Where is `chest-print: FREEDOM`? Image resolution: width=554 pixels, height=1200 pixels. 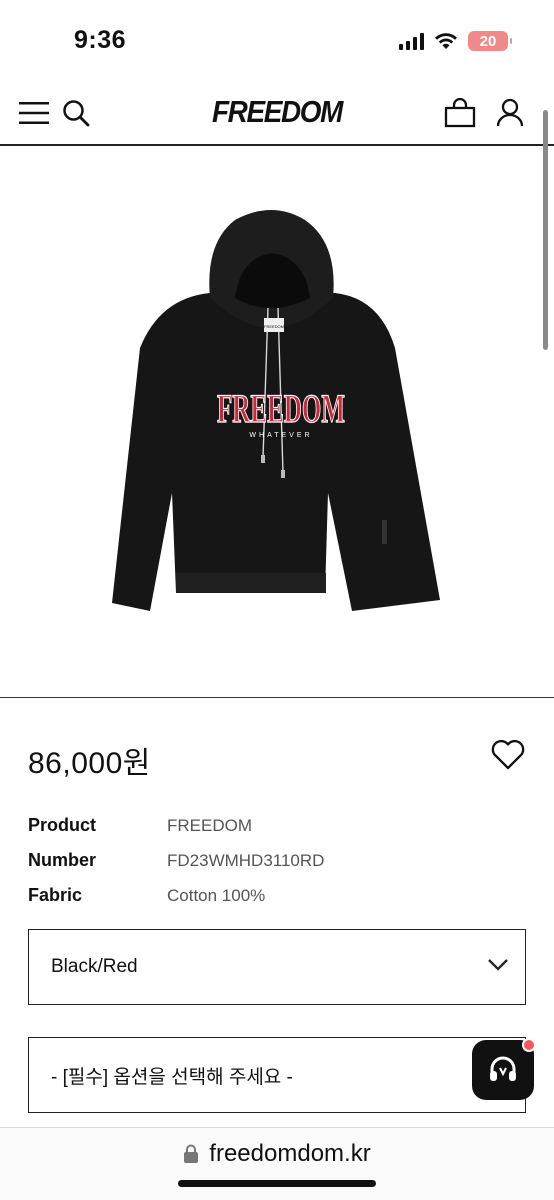 chest-print: FREEDOM is located at coordinates (281, 408).